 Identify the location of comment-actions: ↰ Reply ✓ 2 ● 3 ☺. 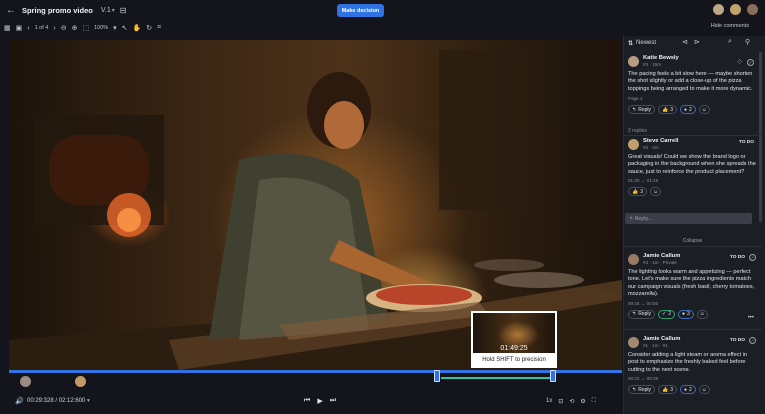
(692, 314).